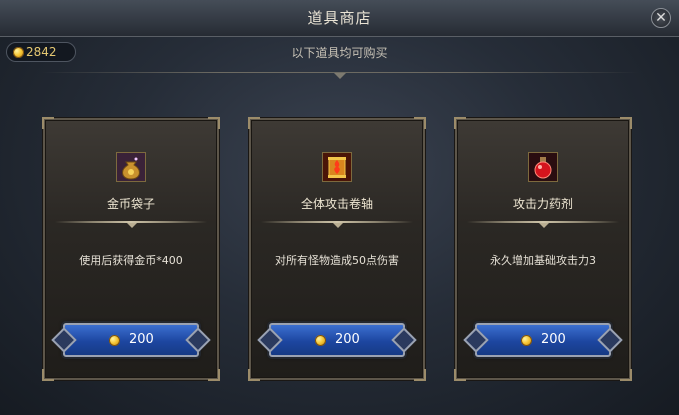 Image resolution: width=679 pixels, height=415 pixels. Describe the element at coordinates (542, 204) in the screenshot. I see `item-name: 攻击力药剂` at that location.